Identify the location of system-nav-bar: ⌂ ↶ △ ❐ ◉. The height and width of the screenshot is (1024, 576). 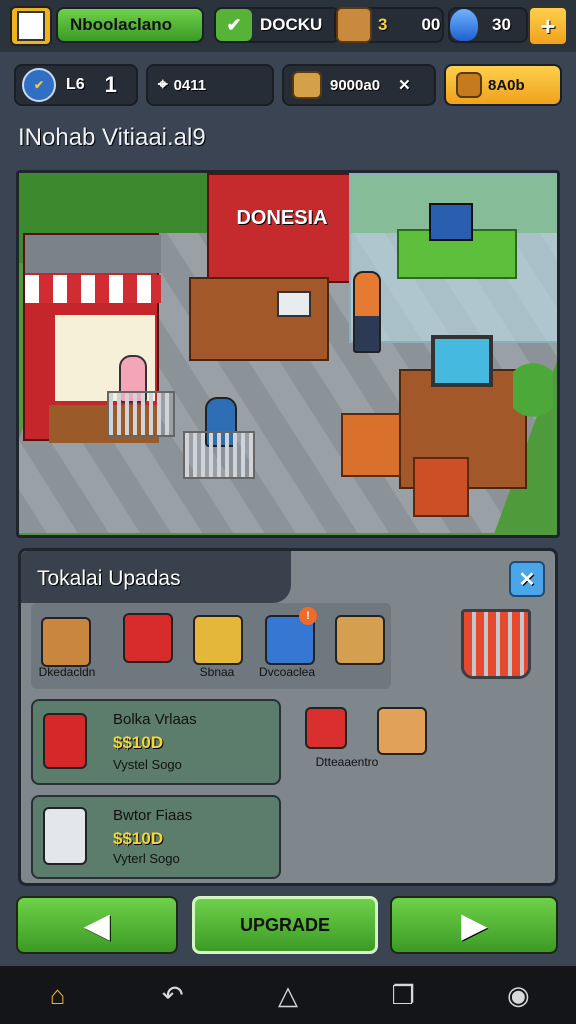
(288, 995).